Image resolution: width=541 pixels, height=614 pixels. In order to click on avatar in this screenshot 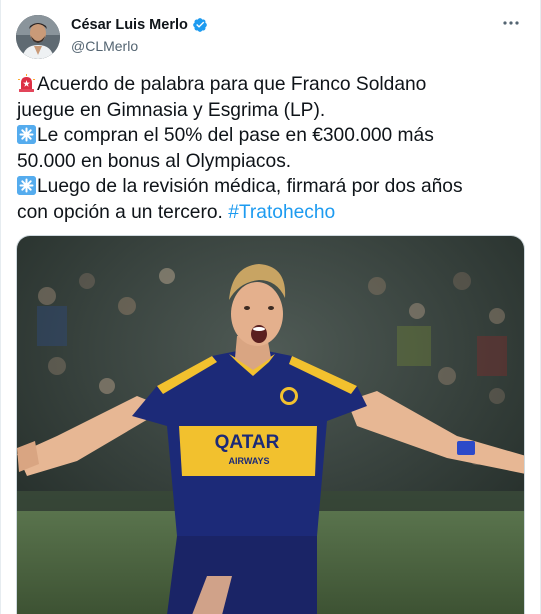, I will do `click(38, 37)`.